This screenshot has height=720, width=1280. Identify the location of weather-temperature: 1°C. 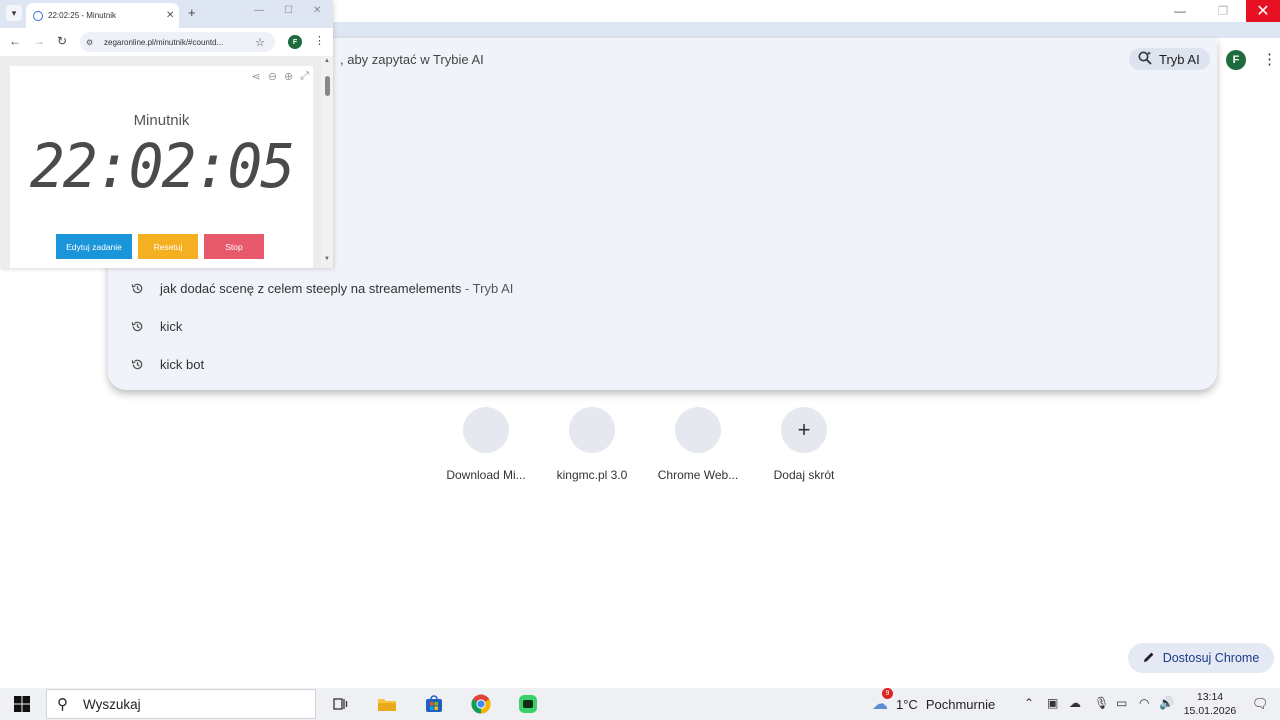
(907, 704).